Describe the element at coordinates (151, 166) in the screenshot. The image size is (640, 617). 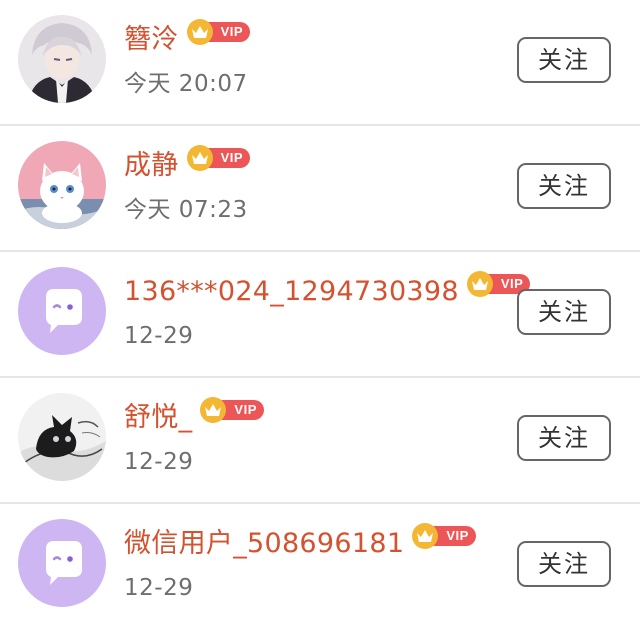
I see `user-name: 成静` at that location.